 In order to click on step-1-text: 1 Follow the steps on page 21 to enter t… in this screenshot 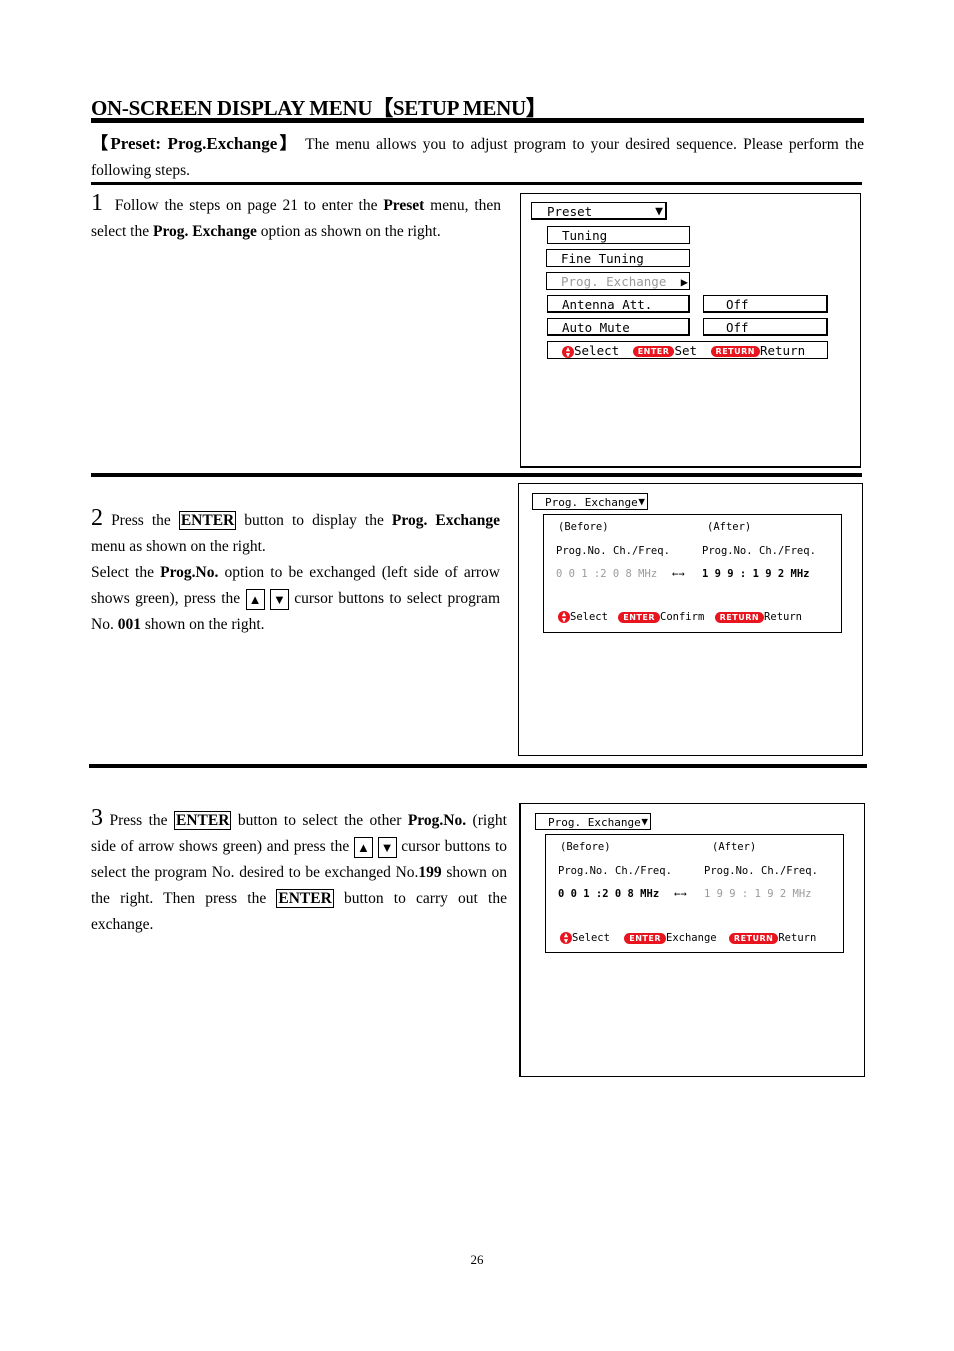, I will do `click(296, 217)`.